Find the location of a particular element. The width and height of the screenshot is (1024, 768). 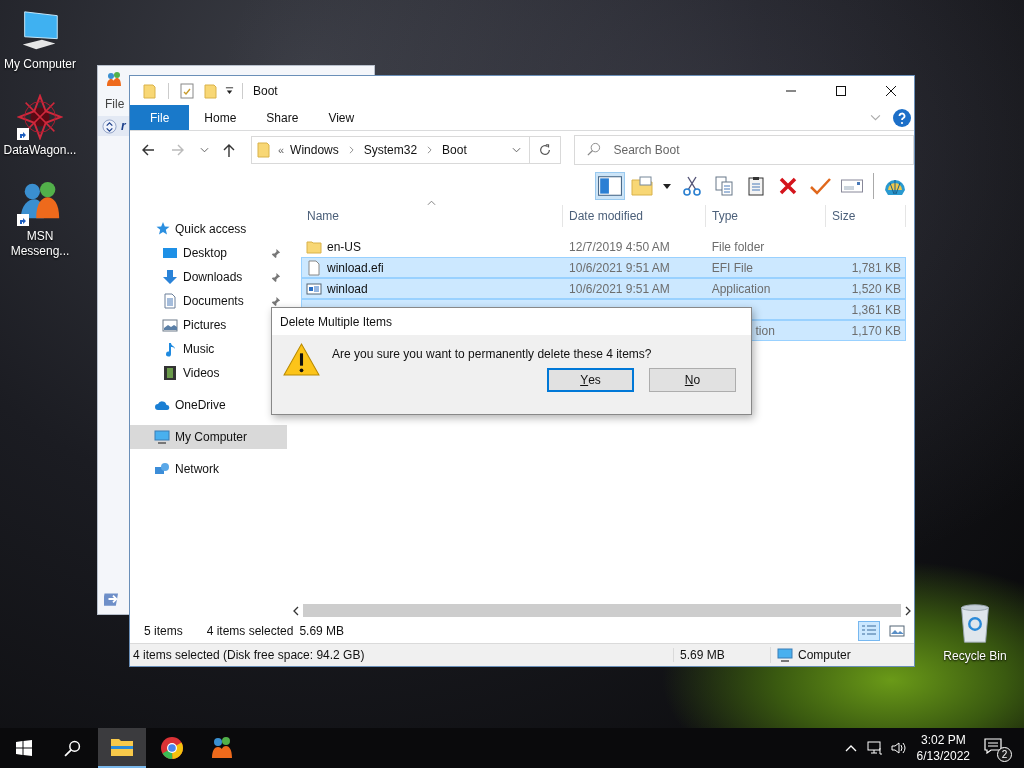

ribbon-tab: Share is located at coordinates (282, 117).